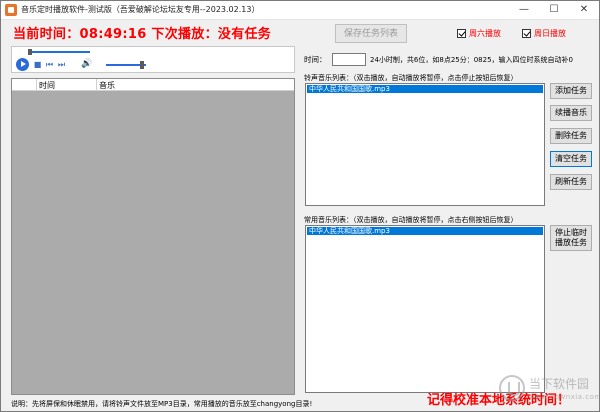  I want to click on next-icon: ⏭, so click(61, 64).